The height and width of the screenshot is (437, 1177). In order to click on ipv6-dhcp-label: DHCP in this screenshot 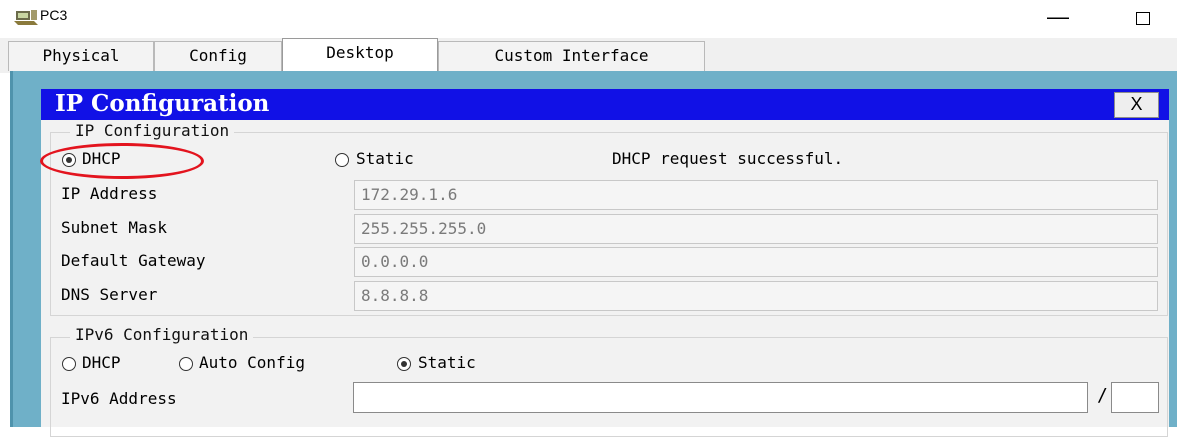, I will do `click(101, 362)`.